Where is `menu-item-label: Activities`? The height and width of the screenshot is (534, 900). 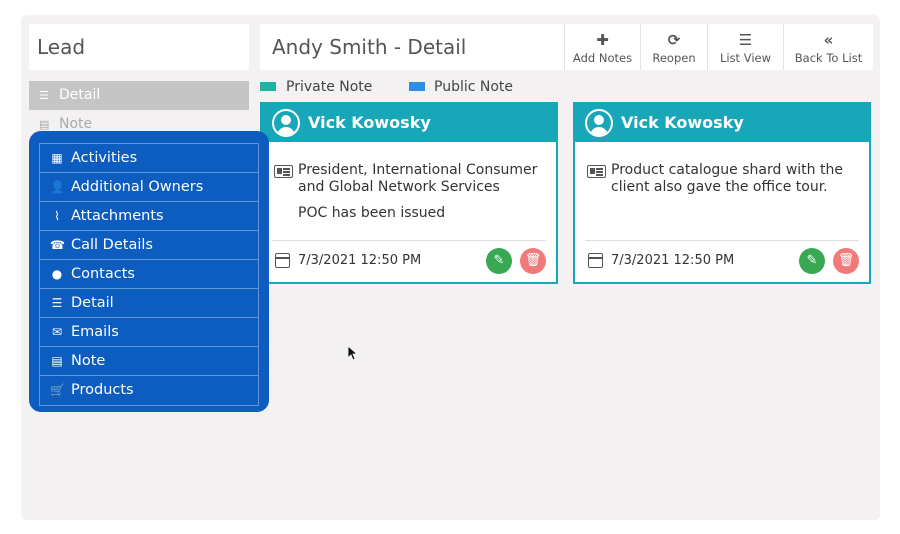 menu-item-label: Activities is located at coordinates (104, 158).